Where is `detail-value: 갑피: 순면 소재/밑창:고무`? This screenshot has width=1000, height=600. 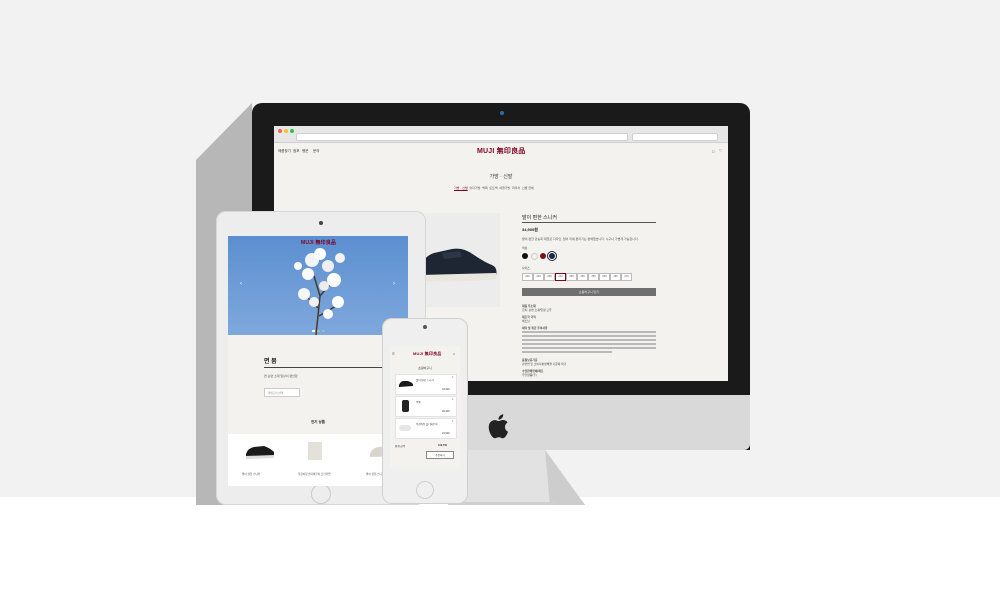
detail-value: 갑피: 순면 소재/밑창:고무 is located at coordinates (537, 310).